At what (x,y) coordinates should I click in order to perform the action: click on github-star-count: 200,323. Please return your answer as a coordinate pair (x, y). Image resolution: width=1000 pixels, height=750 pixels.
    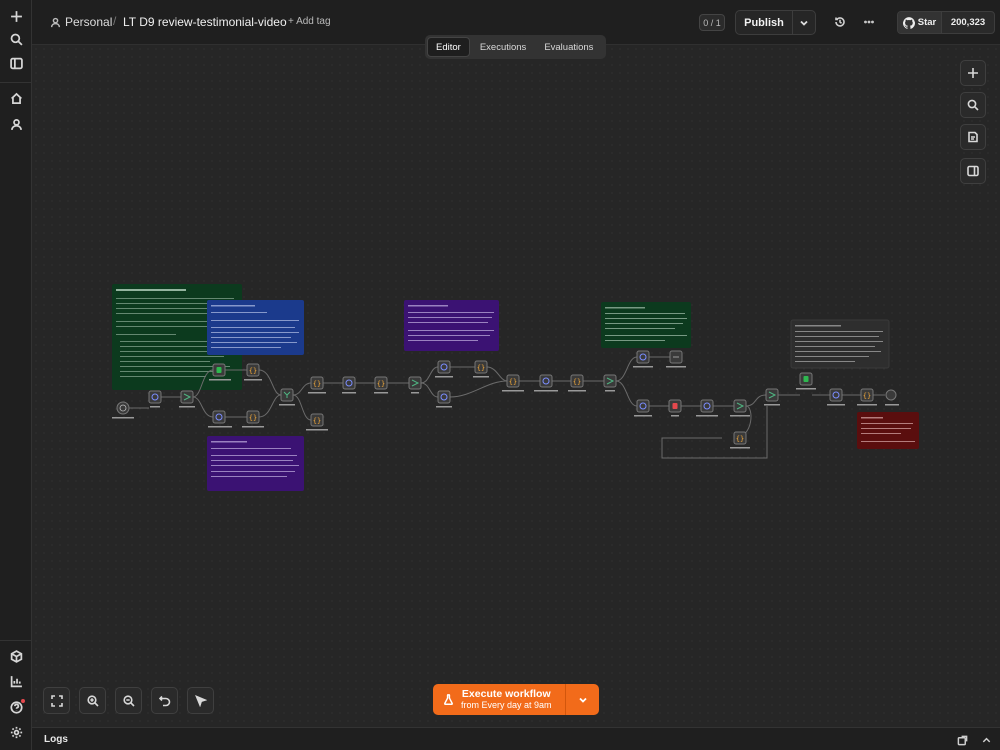
    Looking at the image, I should click on (968, 22).